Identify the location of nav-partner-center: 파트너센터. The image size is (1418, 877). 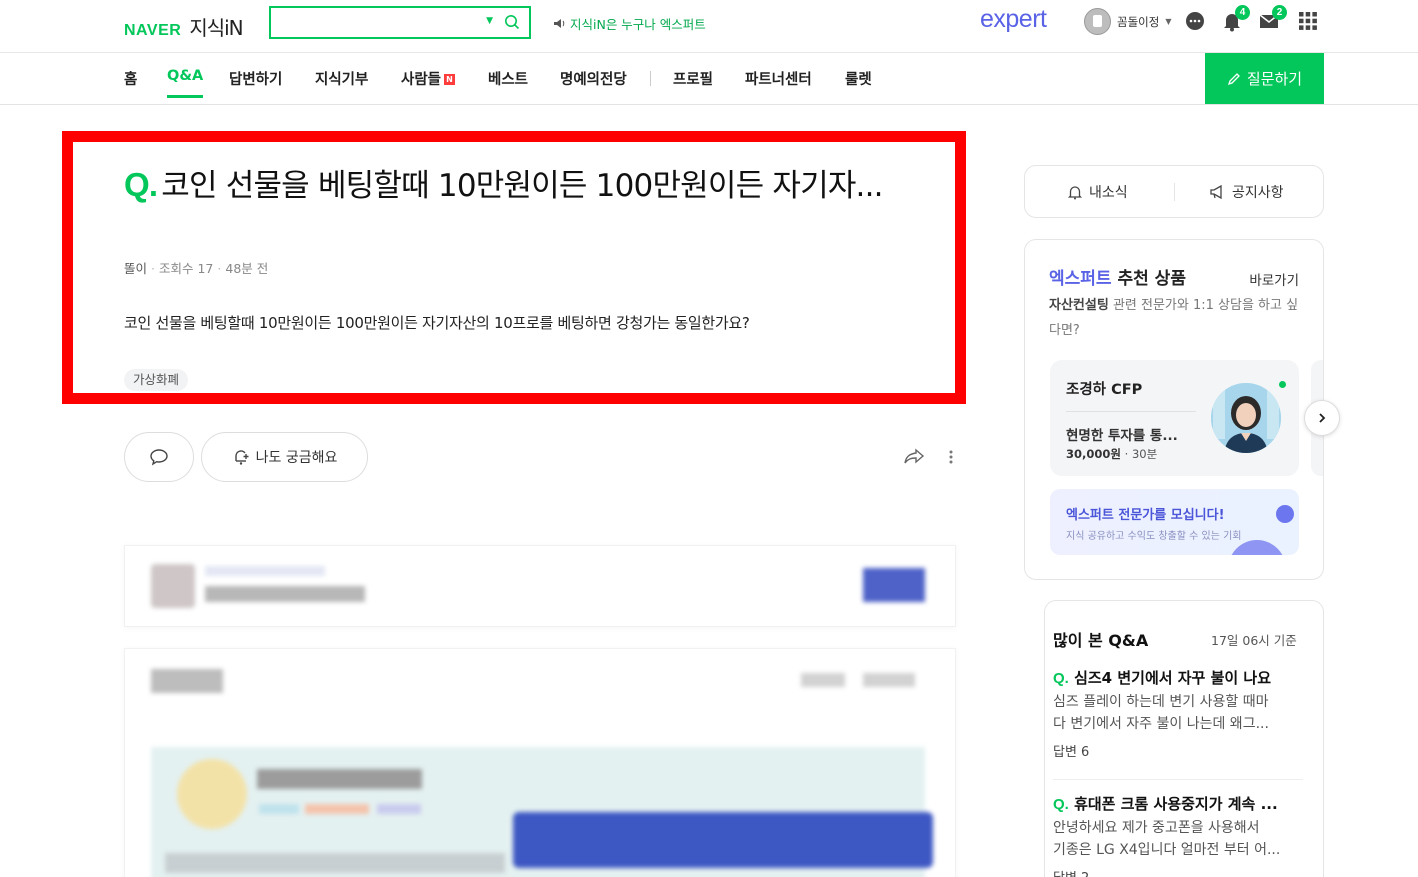
(778, 78).